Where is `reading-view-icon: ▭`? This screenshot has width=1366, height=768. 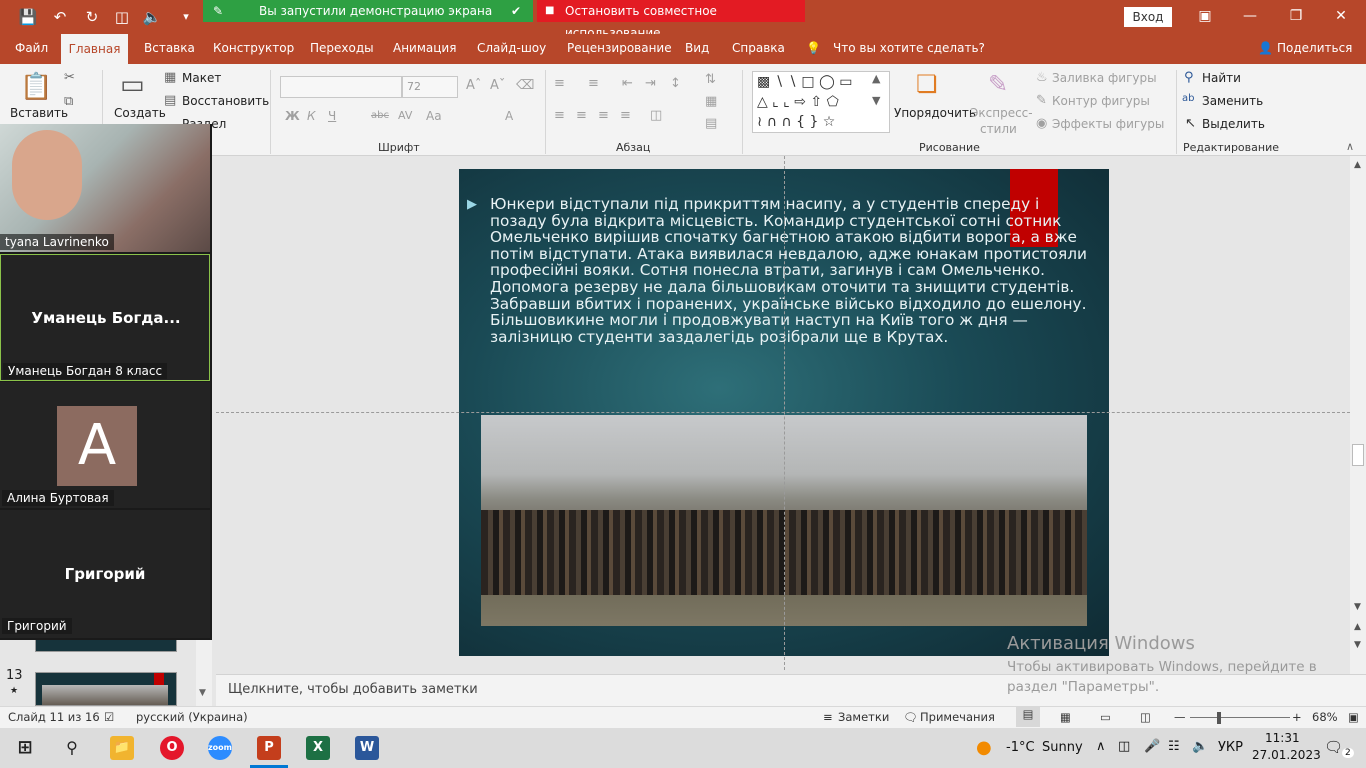 reading-view-icon: ▭ is located at coordinates (1105, 717).